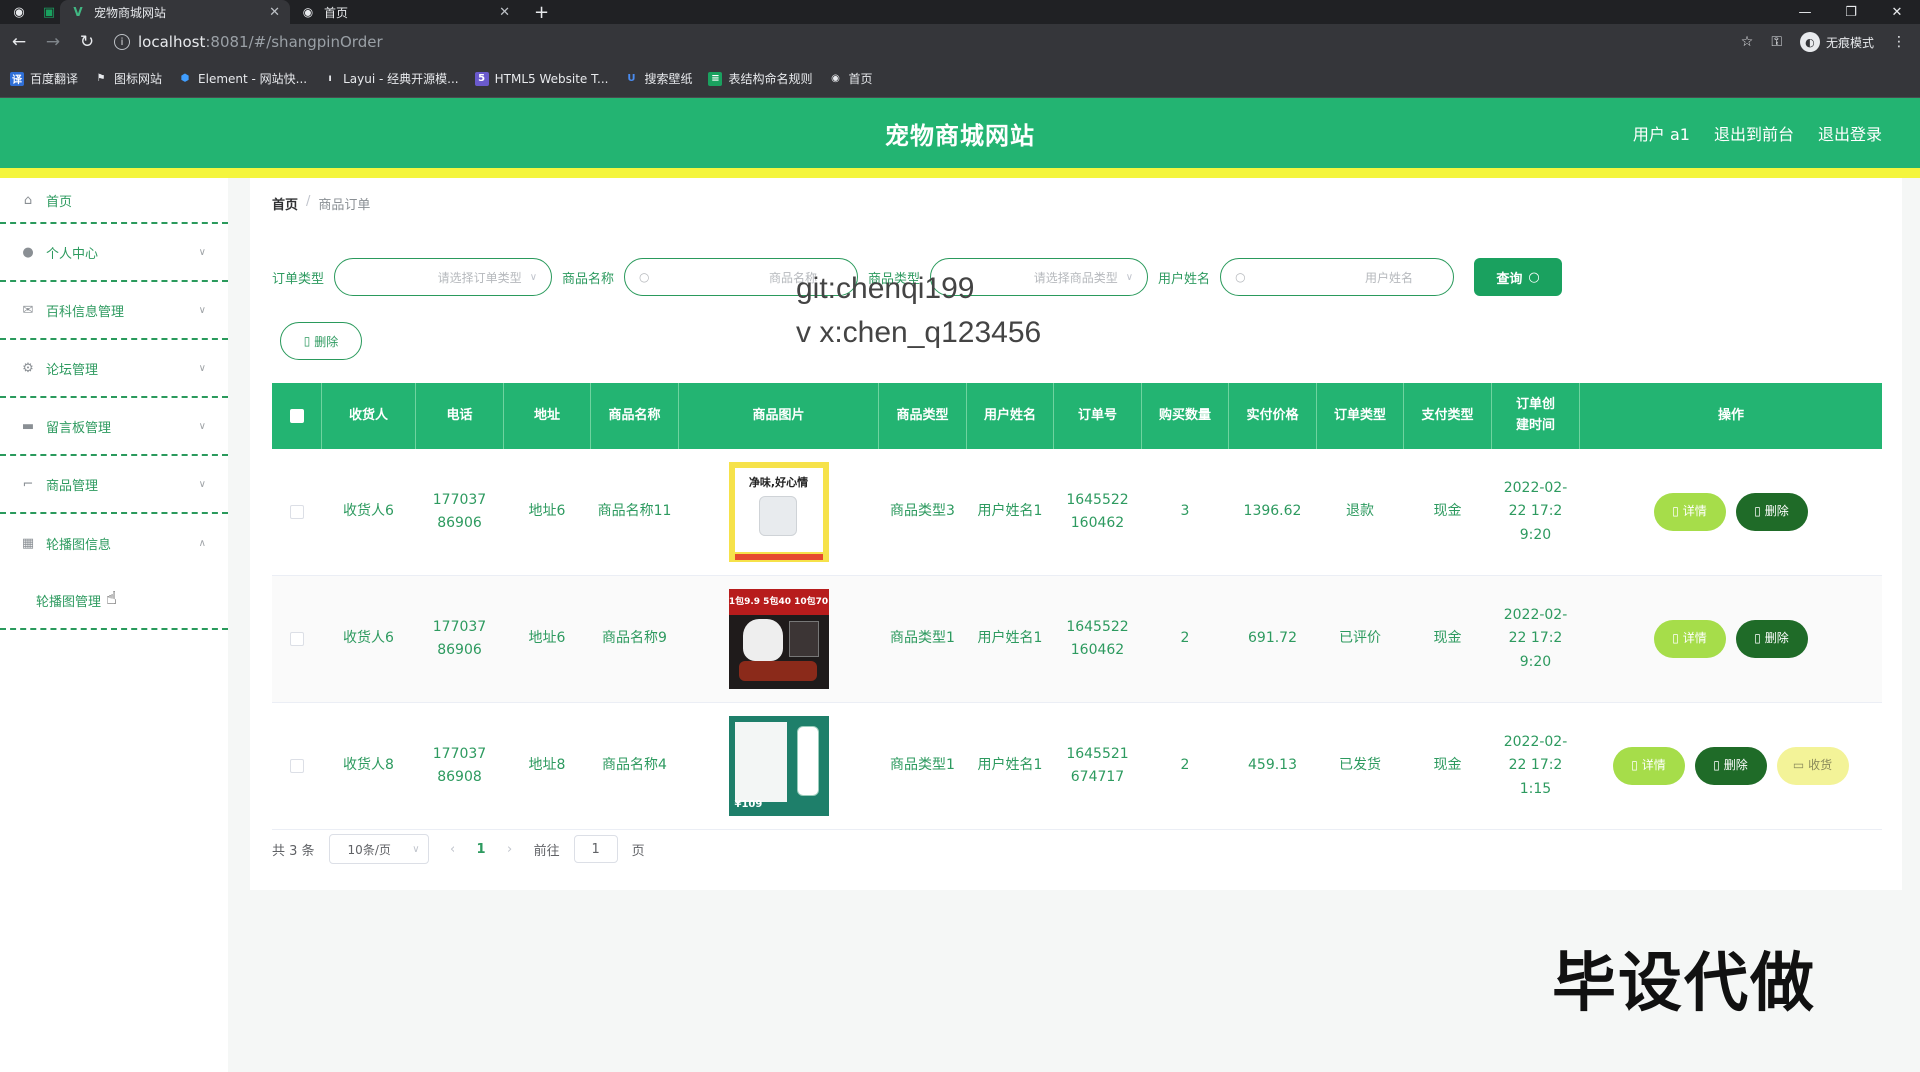 This screenshot has height=1072, width=1920. I want to click on app-tab-icon: ▣, so click(49, 12).